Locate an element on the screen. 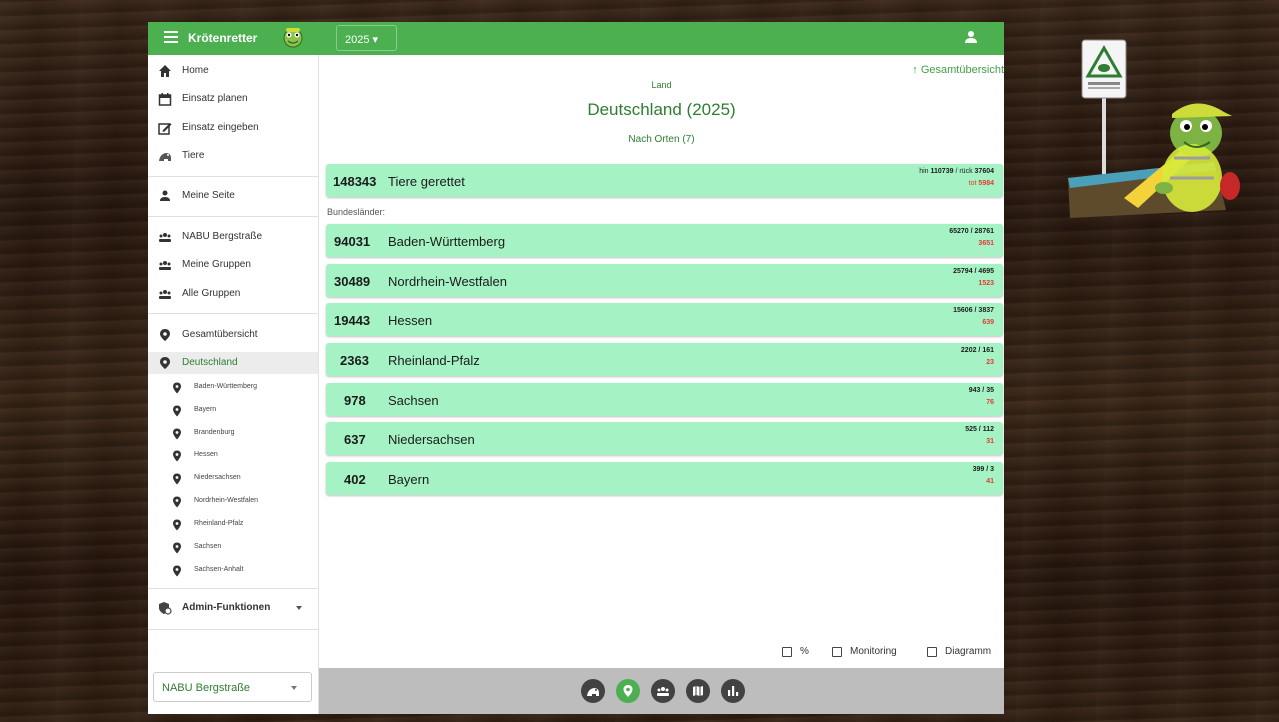  nav-animals-button is located at coordinates (593, 691).